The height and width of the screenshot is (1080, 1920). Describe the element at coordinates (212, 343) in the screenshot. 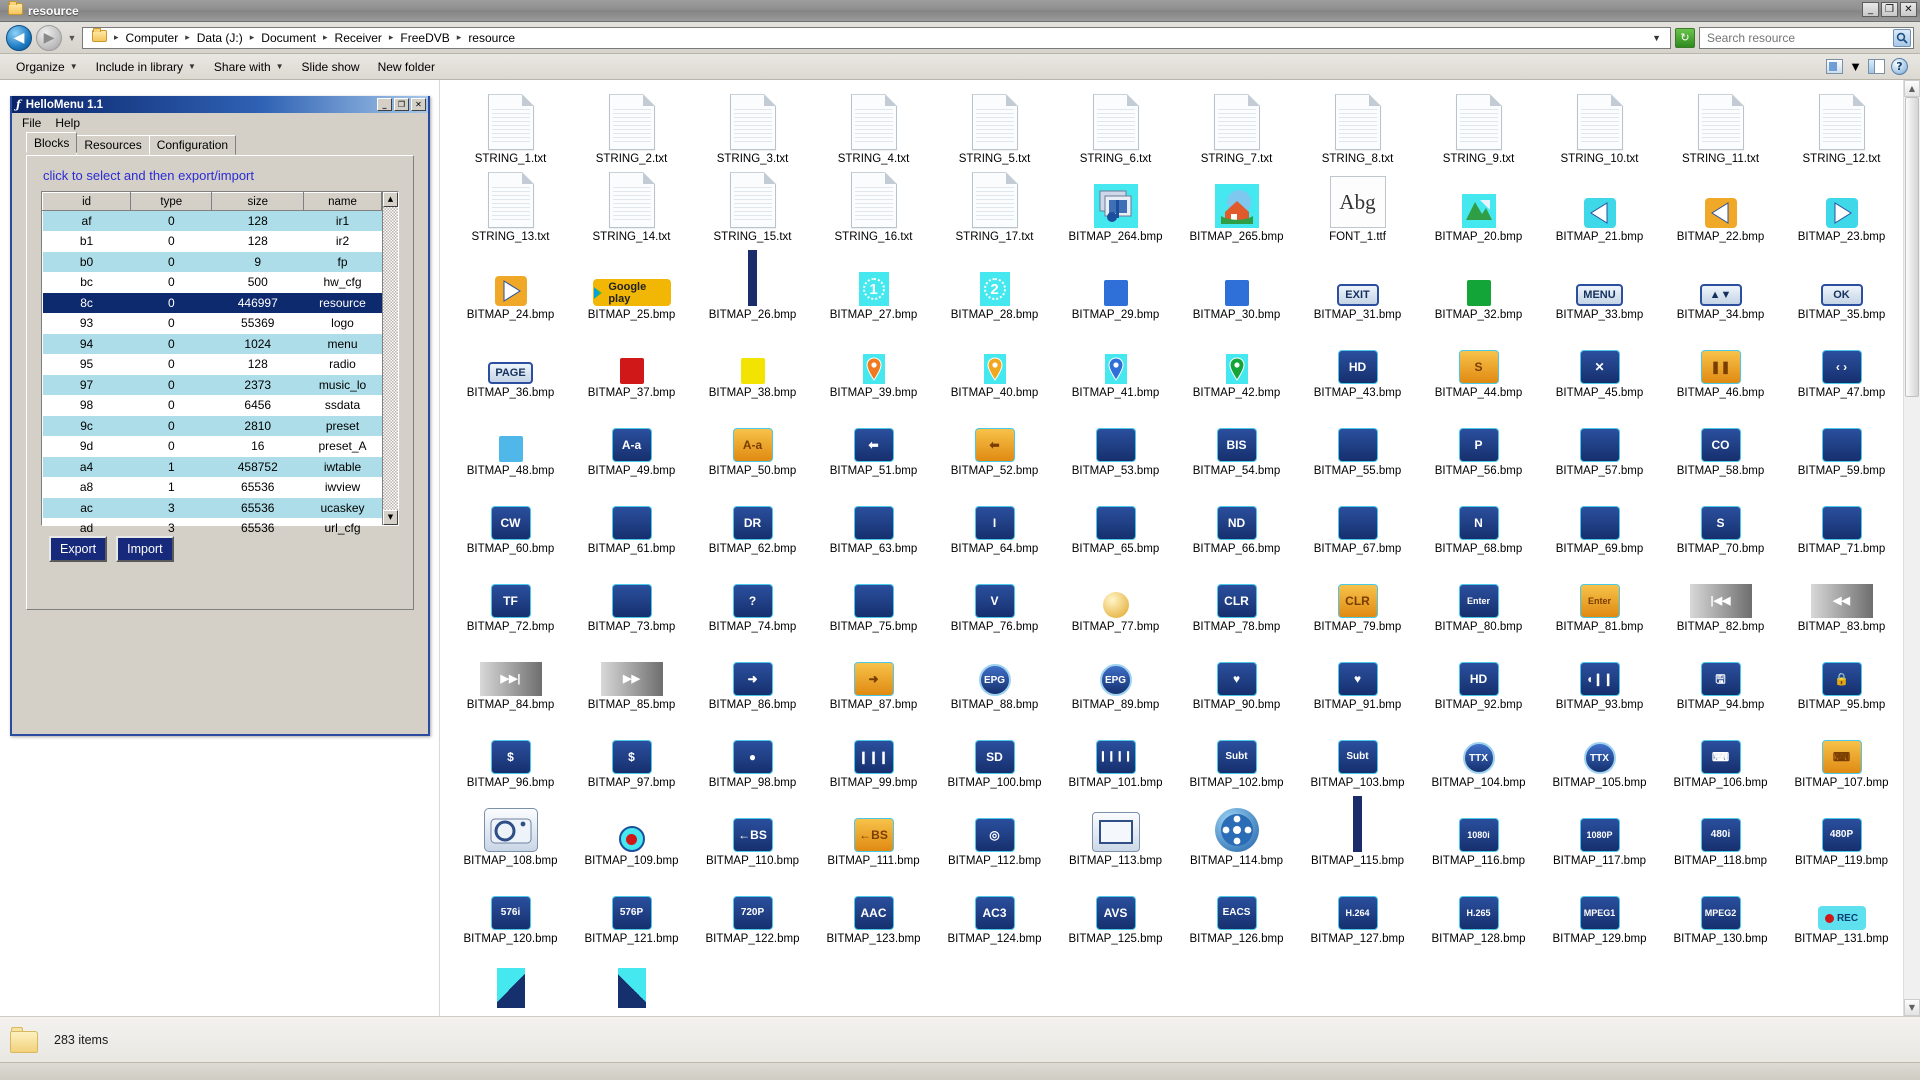

I see `table-row: 94 0 1024 menu` at that location.